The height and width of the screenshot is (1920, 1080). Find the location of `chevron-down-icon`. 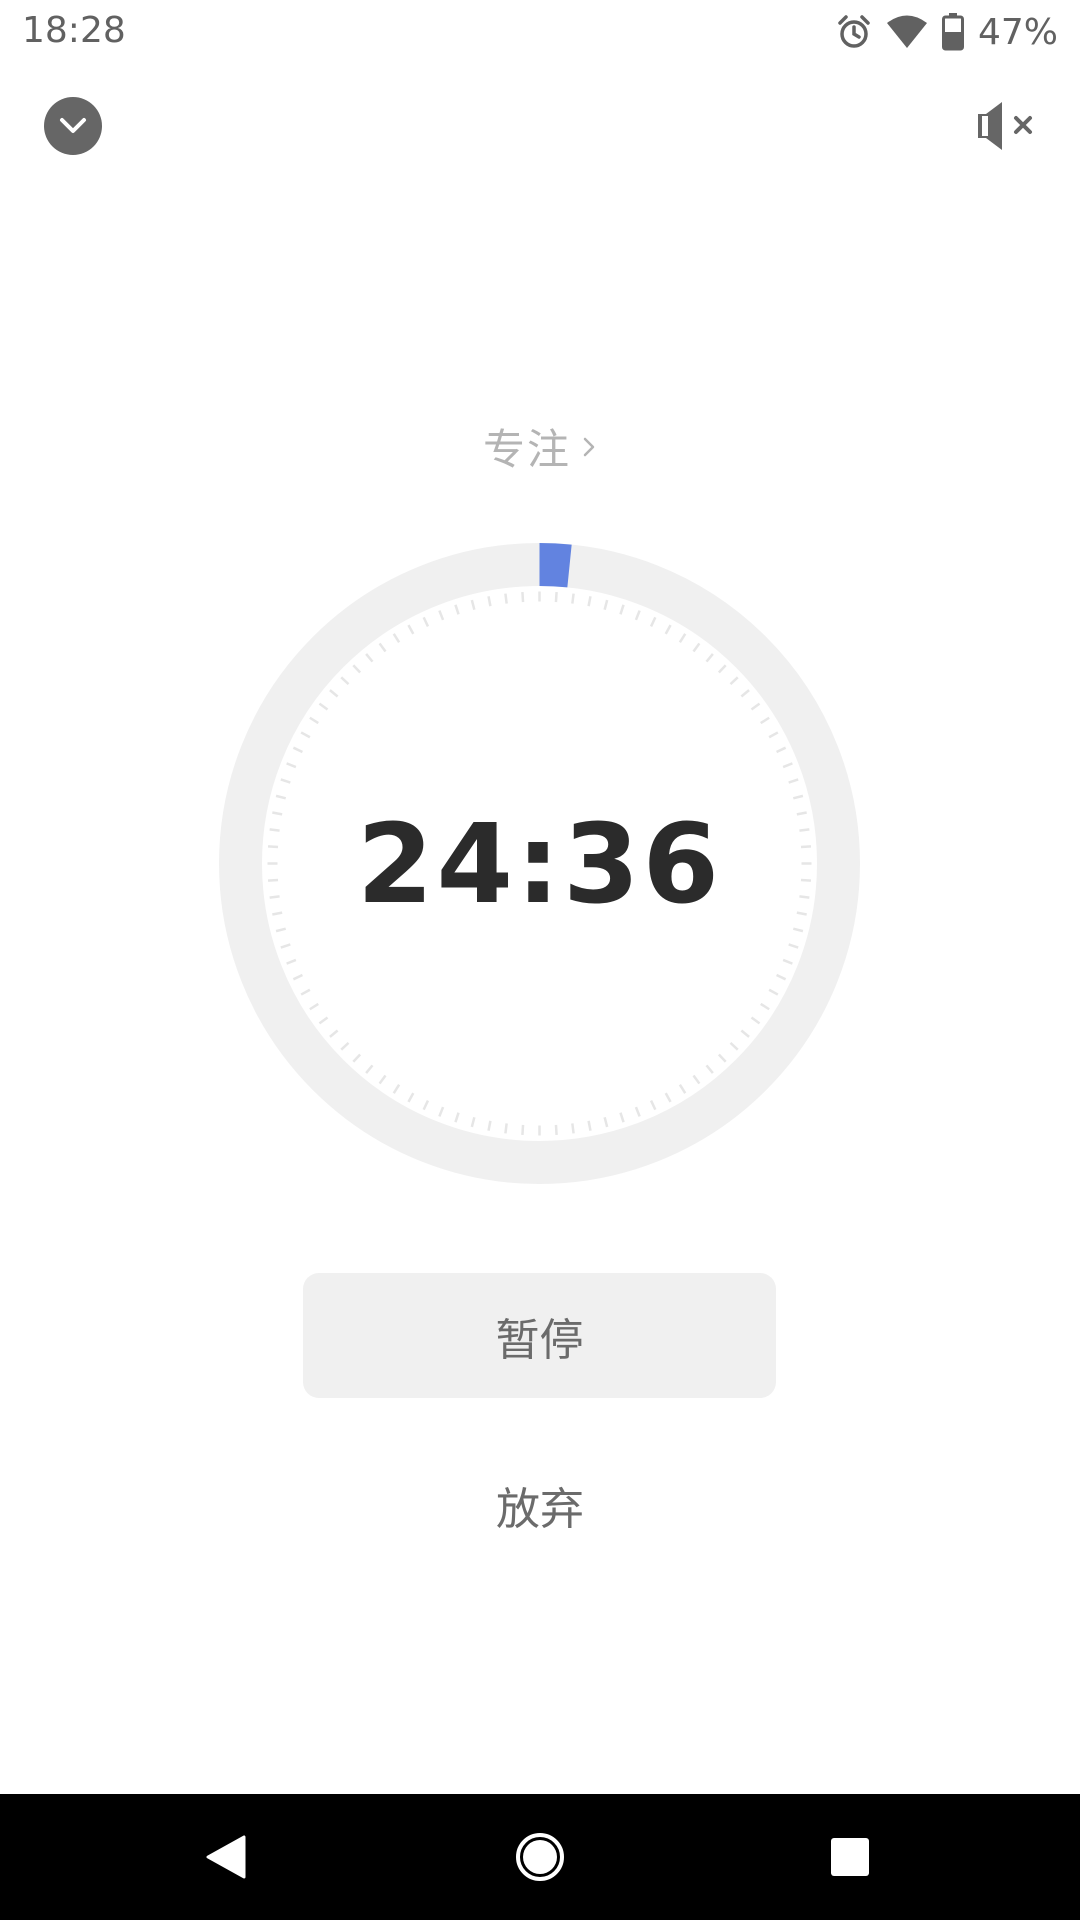

chevron-down-icon is located at coordinates (73, 125).